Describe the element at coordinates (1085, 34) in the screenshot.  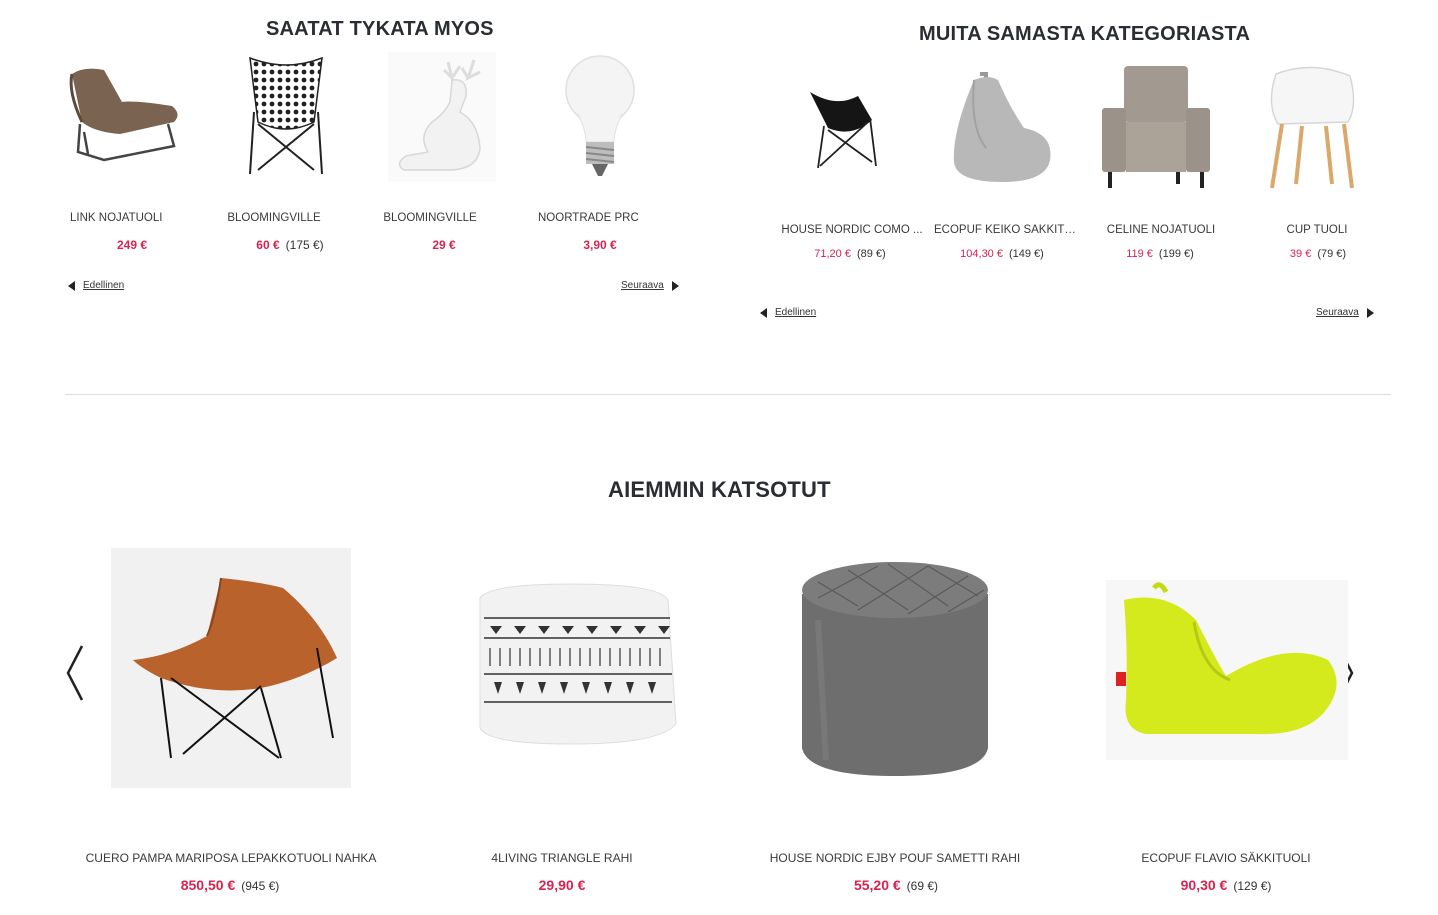
I see `same-category-title: MUITA SAMASTA KATEGORIASTA` at that location.